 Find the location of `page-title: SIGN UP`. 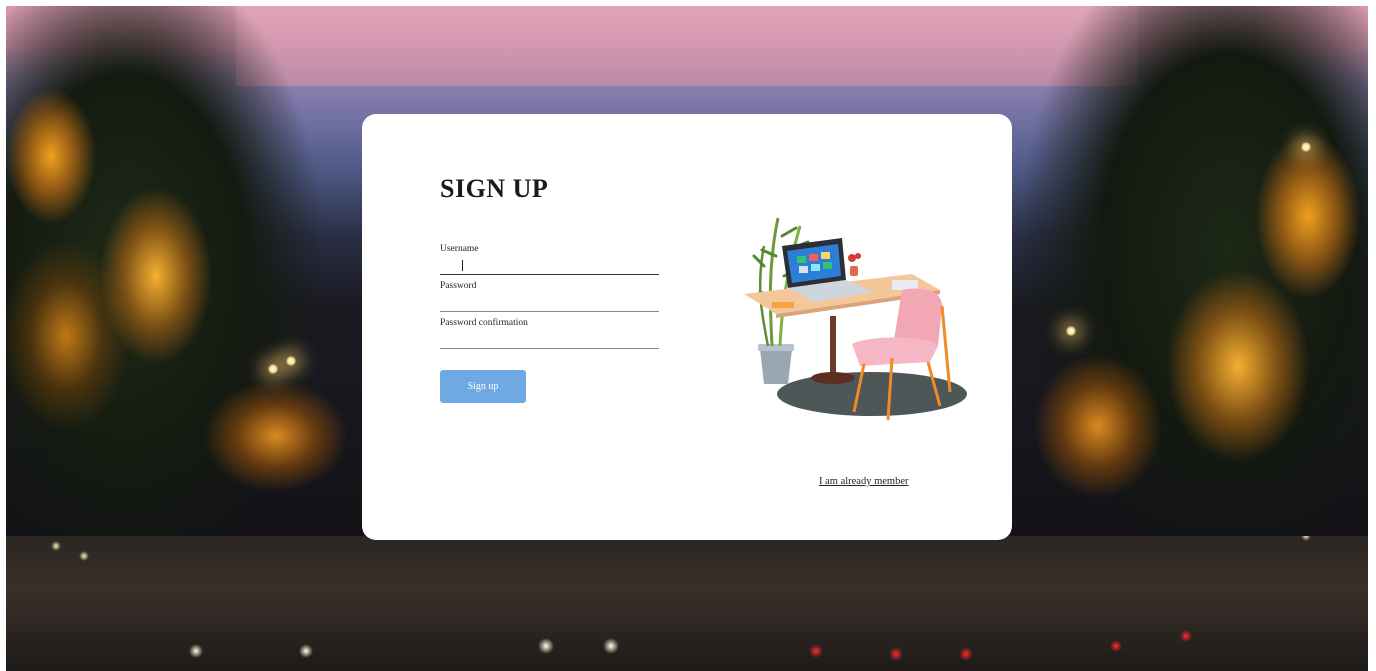

page-title: SIGN UP is located at coordinates (494, 188).